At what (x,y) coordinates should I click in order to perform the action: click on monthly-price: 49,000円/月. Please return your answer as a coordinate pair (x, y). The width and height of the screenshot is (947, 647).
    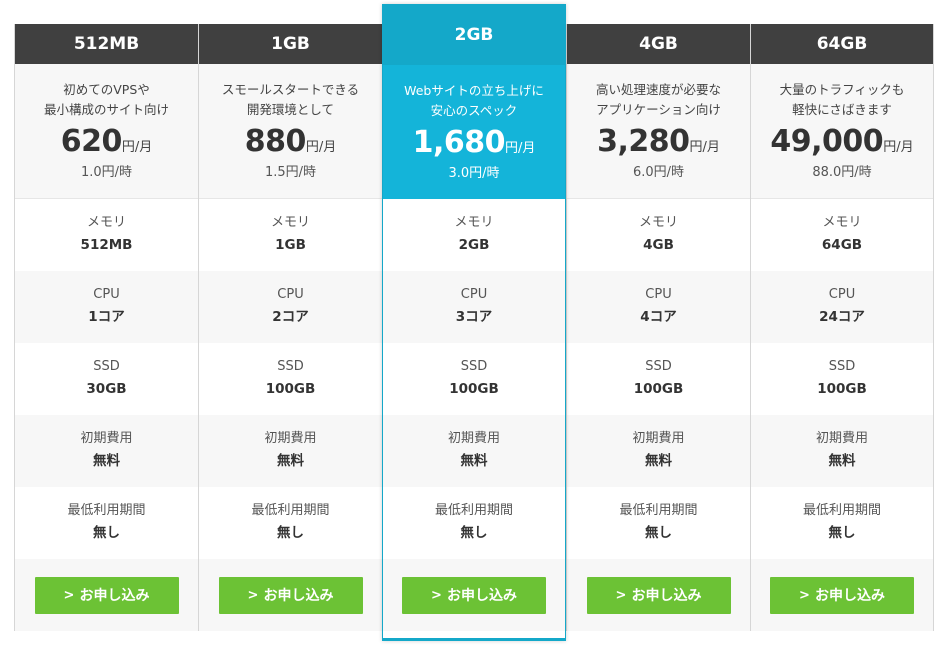
    Looking at the image, I should click on (842, 145).